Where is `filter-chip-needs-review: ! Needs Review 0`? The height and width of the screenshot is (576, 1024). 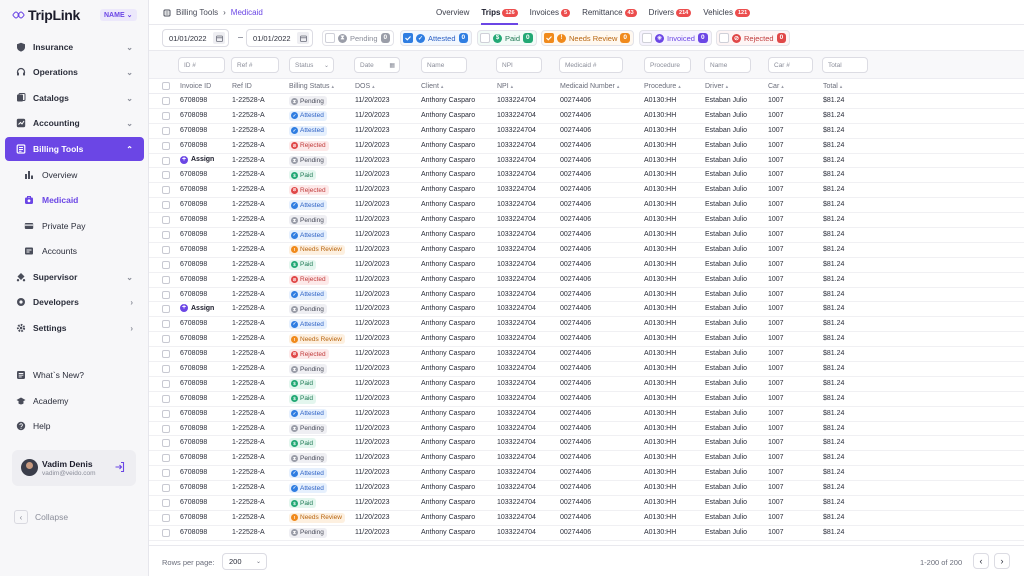 filter-chip-needs-review: ! Needs Review 0 is located at coordinates (587, 38).